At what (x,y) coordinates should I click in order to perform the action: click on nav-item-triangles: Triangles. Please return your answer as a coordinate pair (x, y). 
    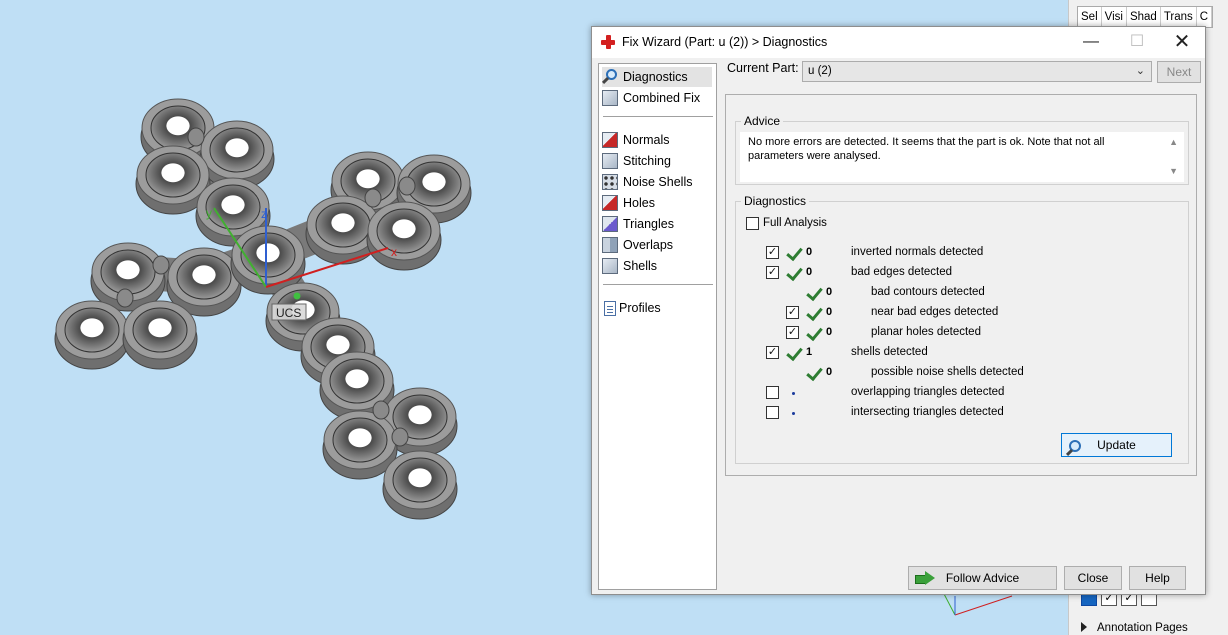
    Looking at the image, I should click on (657, 224).